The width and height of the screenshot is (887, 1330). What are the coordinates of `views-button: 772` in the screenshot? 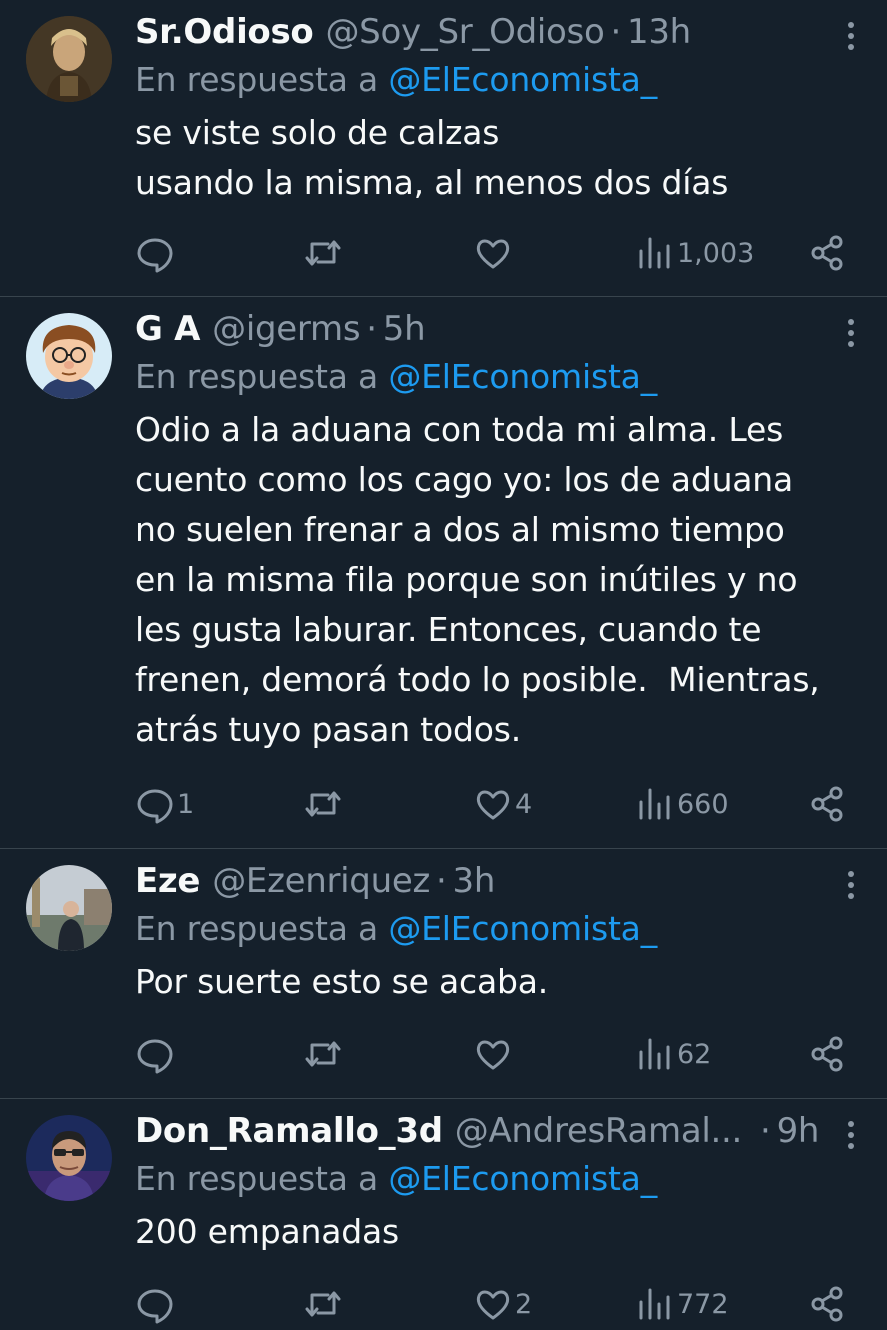 It's located at (682, 1304).